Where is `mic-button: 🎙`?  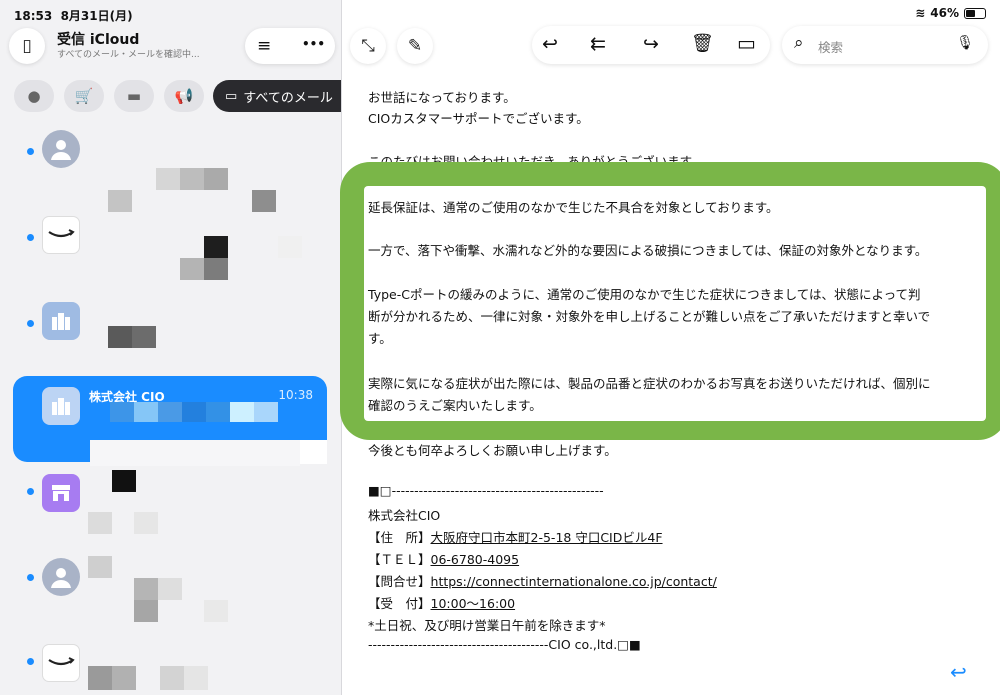 mic-button: 🎙 is located at coordinates (965, 43).